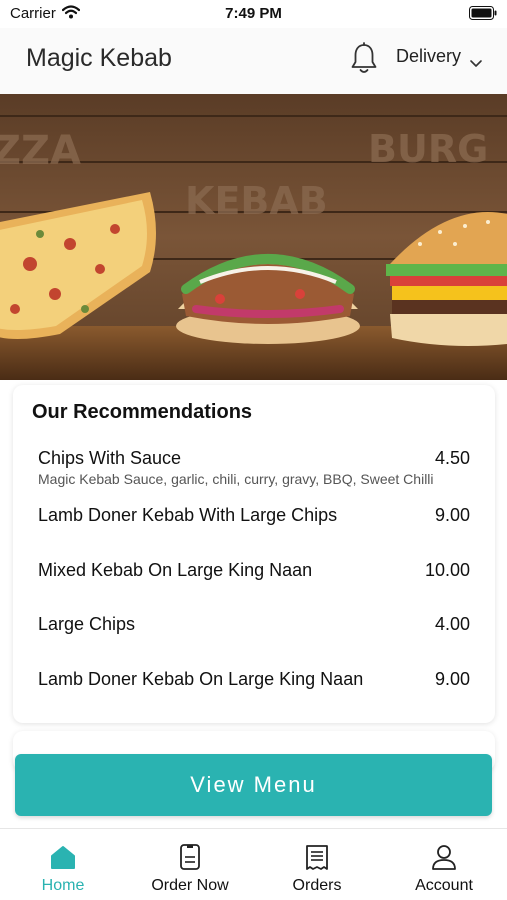 The width and height of the screenshot is (507, 900). I want to click on list-item: Lamb Doner Kebab On Large King Naan 9.00, so click(254, 682).